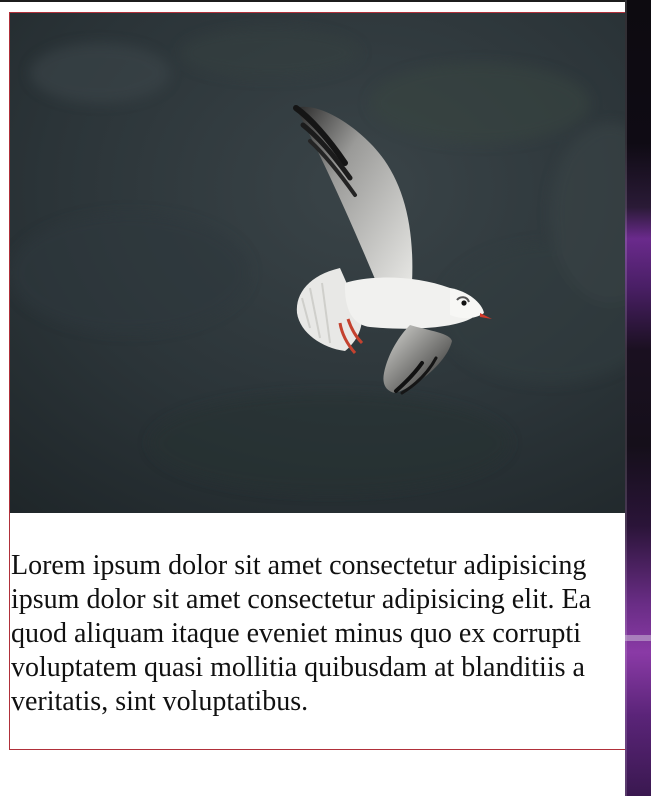 This screenshot has width=651, height=796. Describe the element at coordinates (160, 701) in the screenshot. I see `paragraph-line: veritatis, sint voluptatibus.` at that location.